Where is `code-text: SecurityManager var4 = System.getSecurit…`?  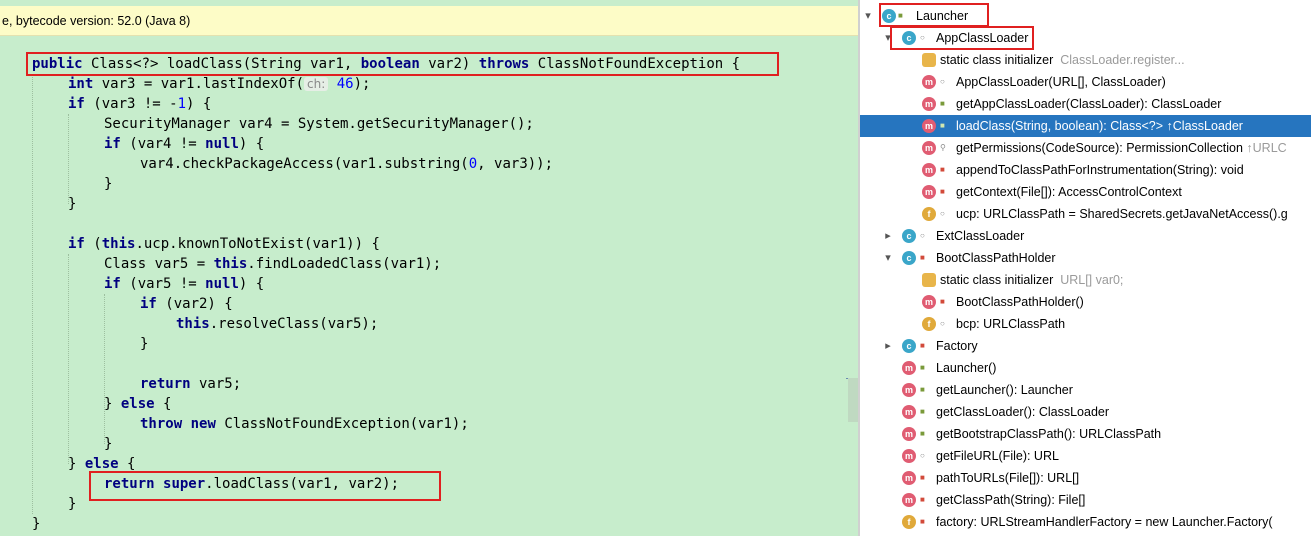
code-text: SecurityManager var4 = System.getSecurit… is located at coordinates (319, 124).